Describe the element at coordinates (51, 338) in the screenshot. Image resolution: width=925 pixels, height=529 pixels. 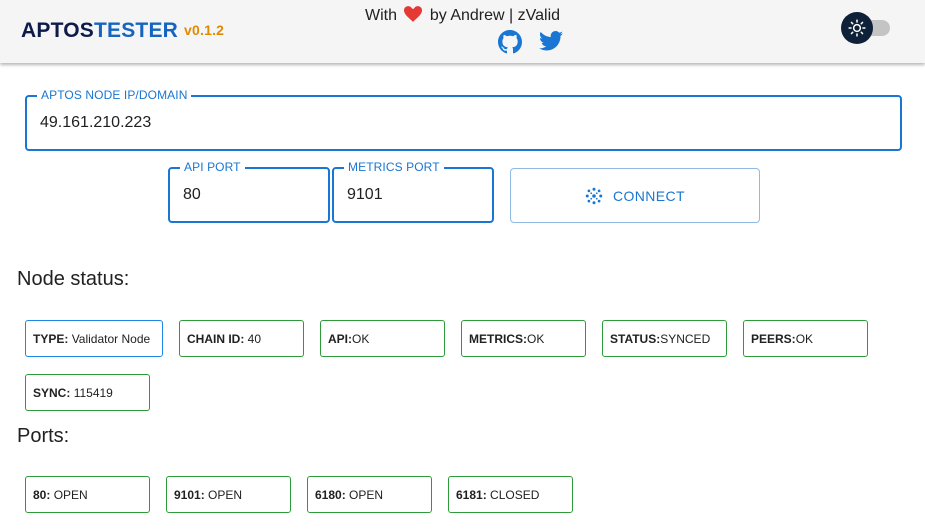
I see `chip-key: TYPE:` at that location.